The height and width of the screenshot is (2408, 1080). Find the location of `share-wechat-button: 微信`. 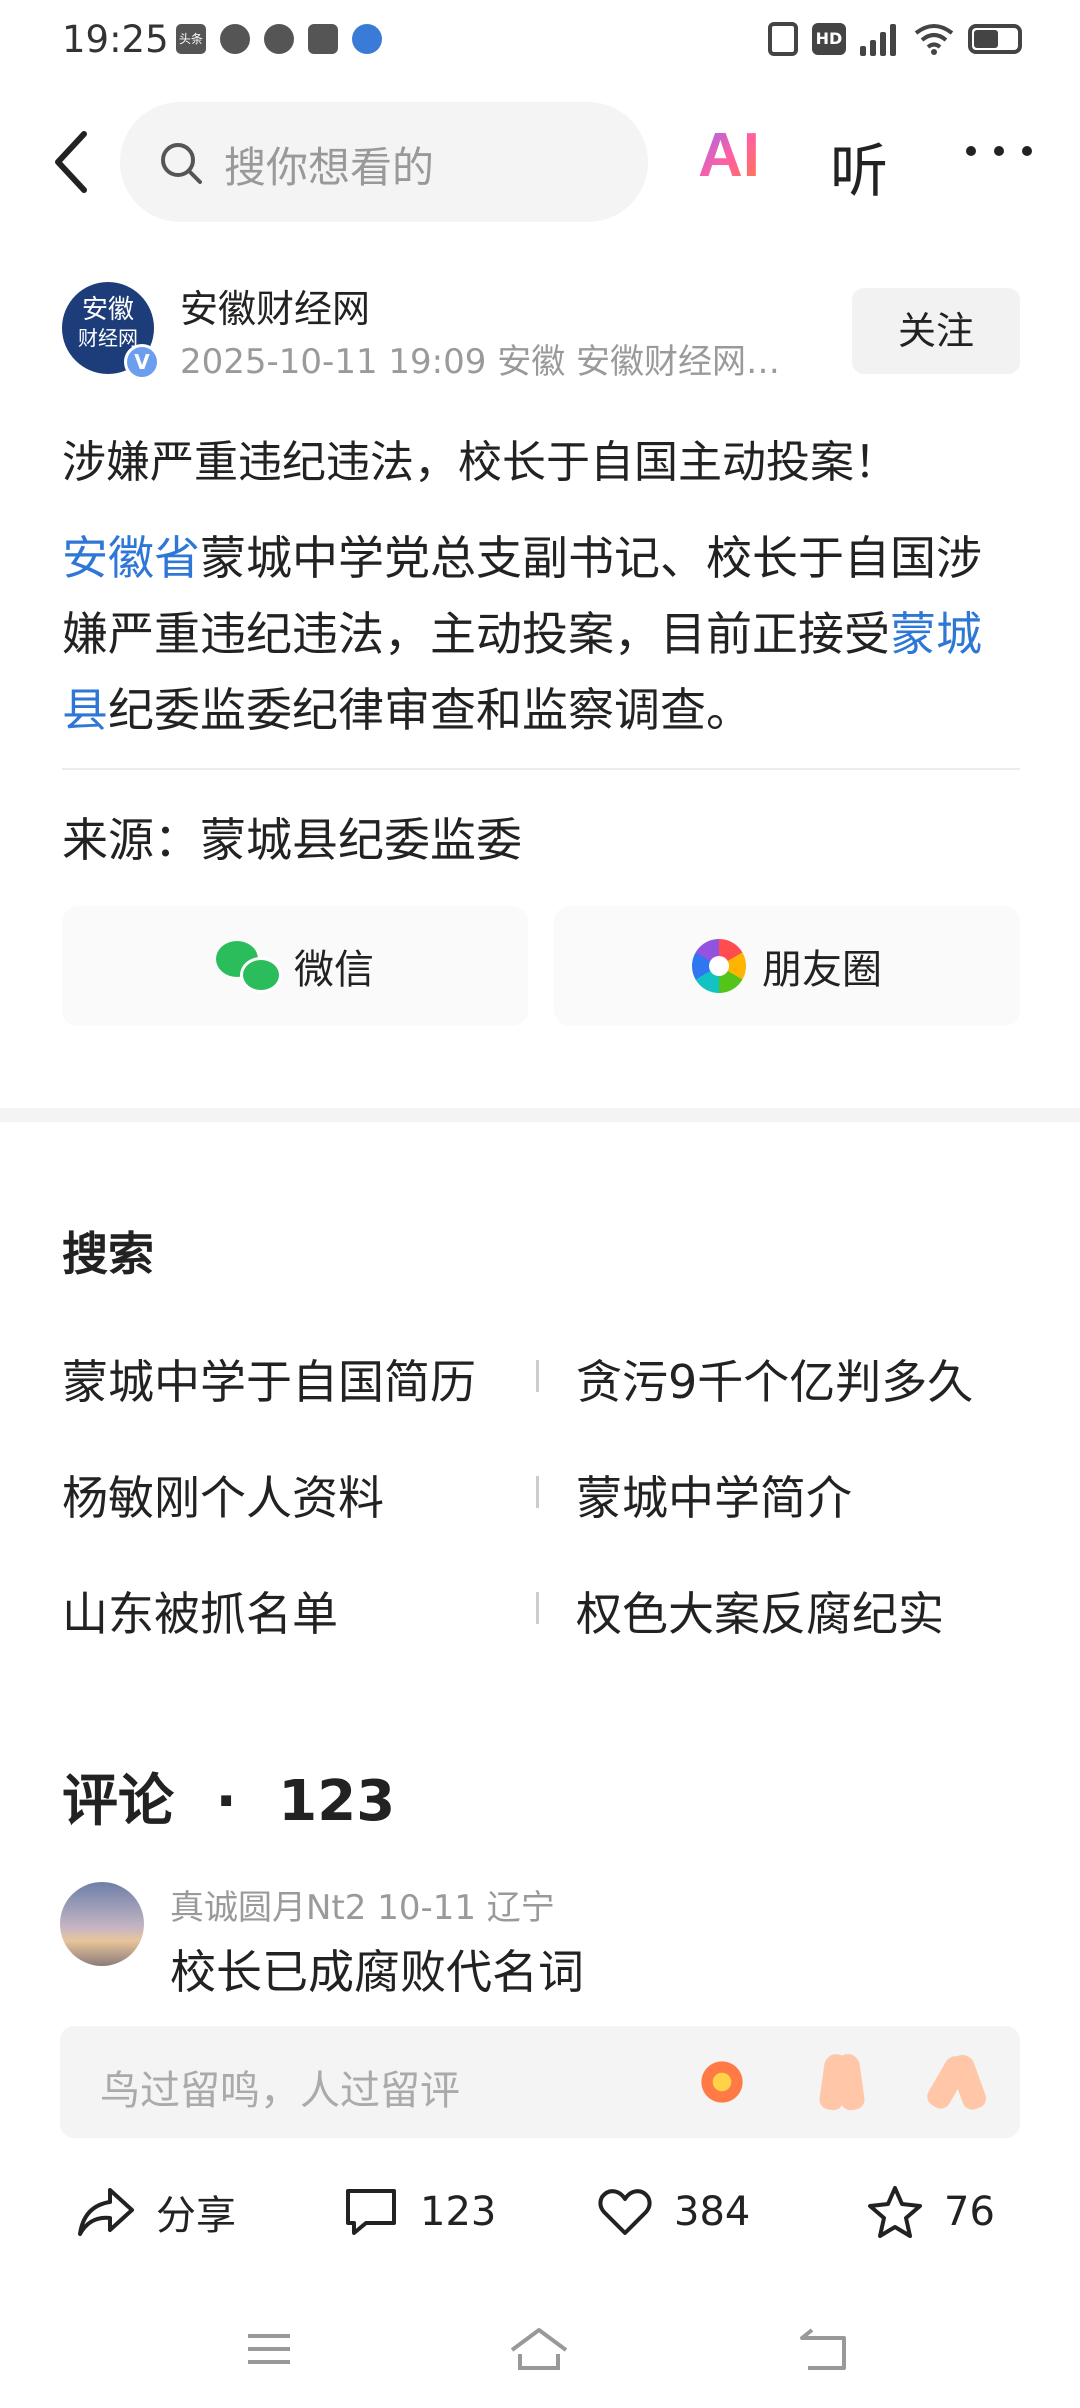

share-wechat-button: 微信 is located at coordinates (295, 966).